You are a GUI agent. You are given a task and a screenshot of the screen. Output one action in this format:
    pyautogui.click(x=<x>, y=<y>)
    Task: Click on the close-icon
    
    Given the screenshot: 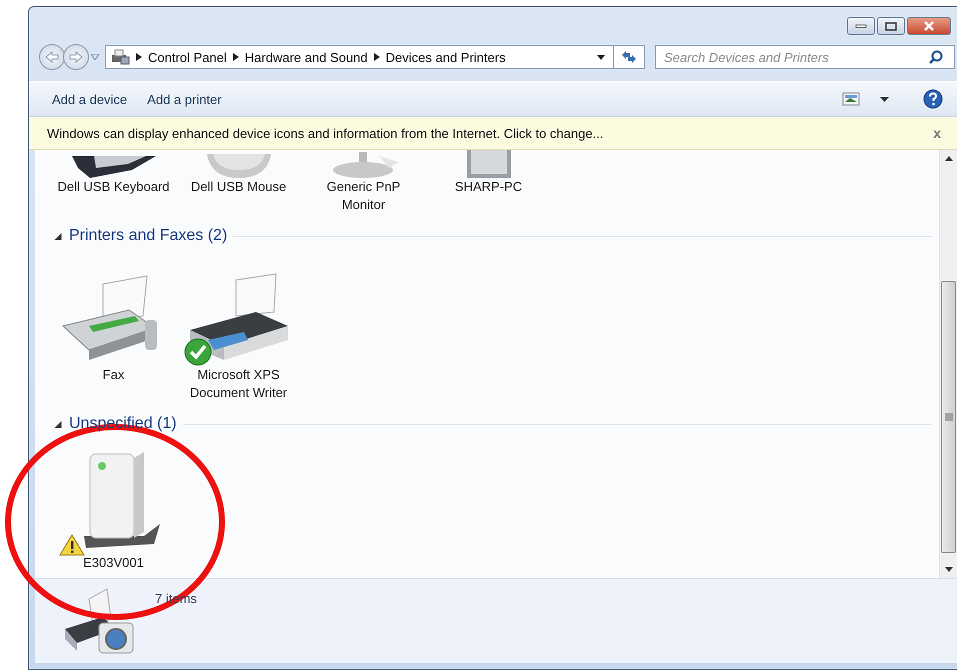 What is the action you would take?
    pyautogui.click(x=929, y=26)
    